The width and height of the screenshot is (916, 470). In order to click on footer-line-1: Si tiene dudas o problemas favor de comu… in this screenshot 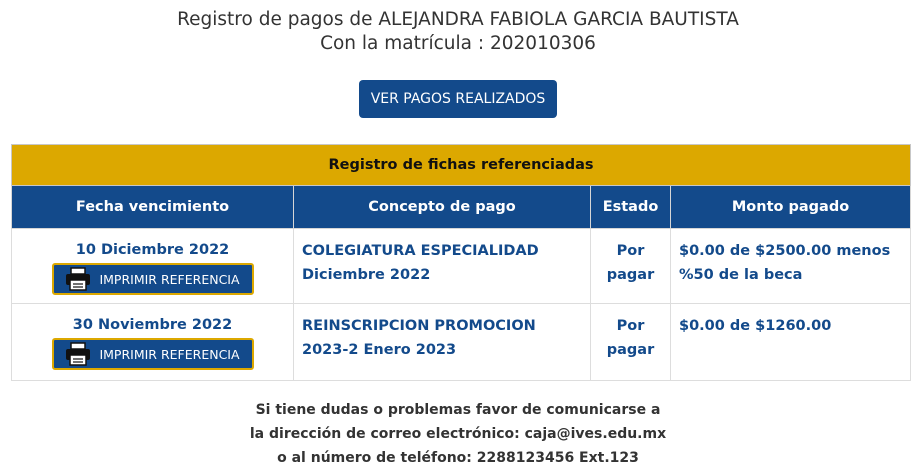, I will do `click(458, 410)`.